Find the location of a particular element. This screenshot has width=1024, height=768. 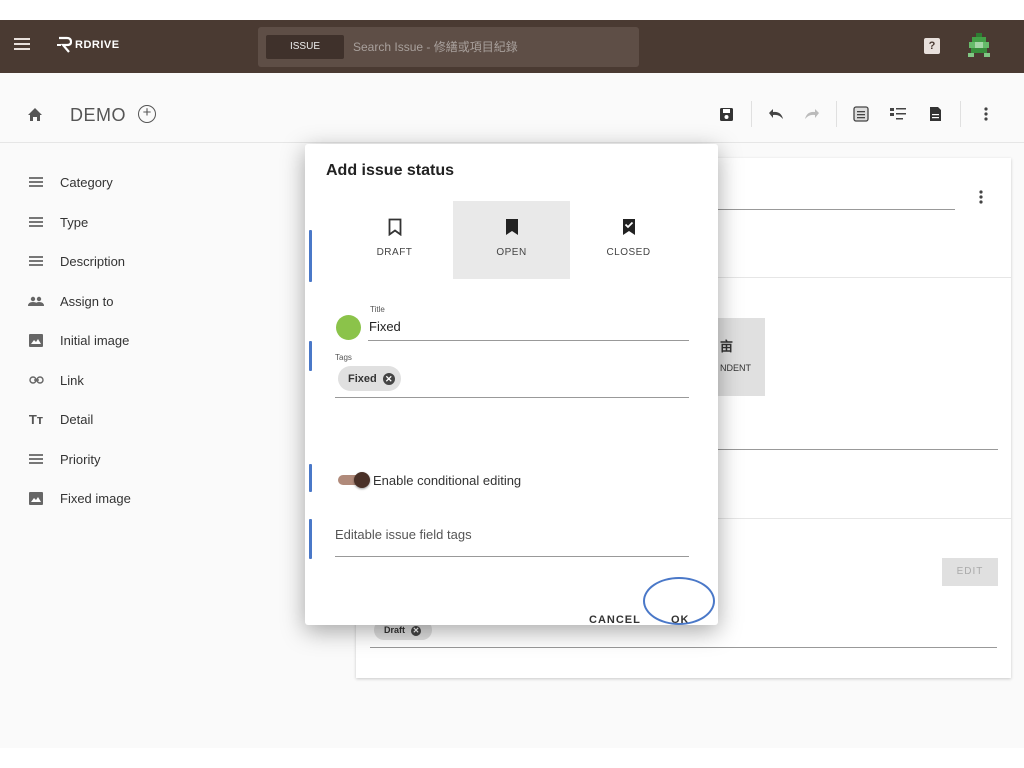

sidebar-item-label: Fixed image is located at coordinates (95, 498).